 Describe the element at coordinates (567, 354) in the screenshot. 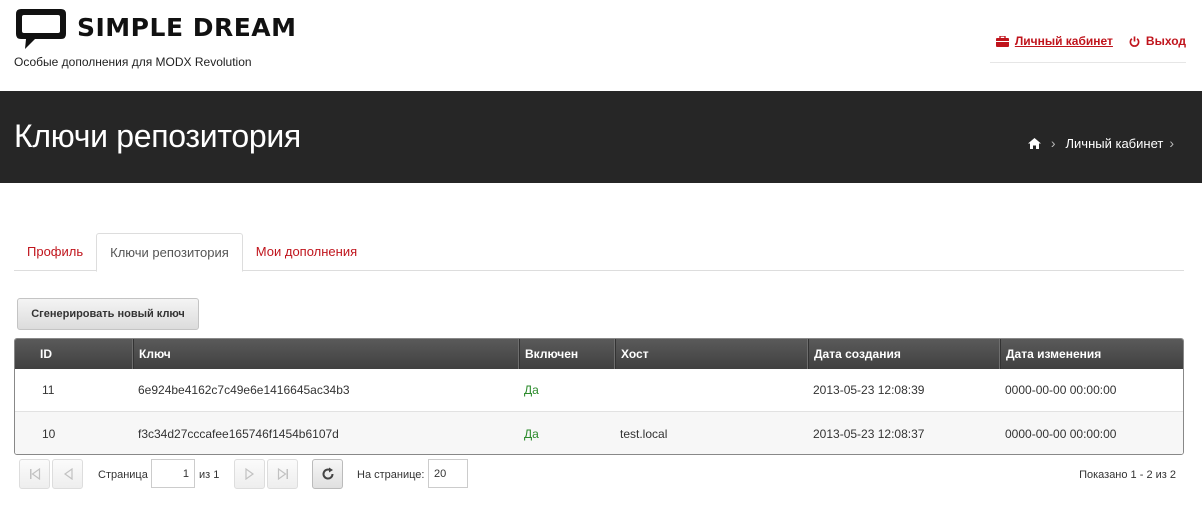

I see `column-header-enabled: Включен` at that location.